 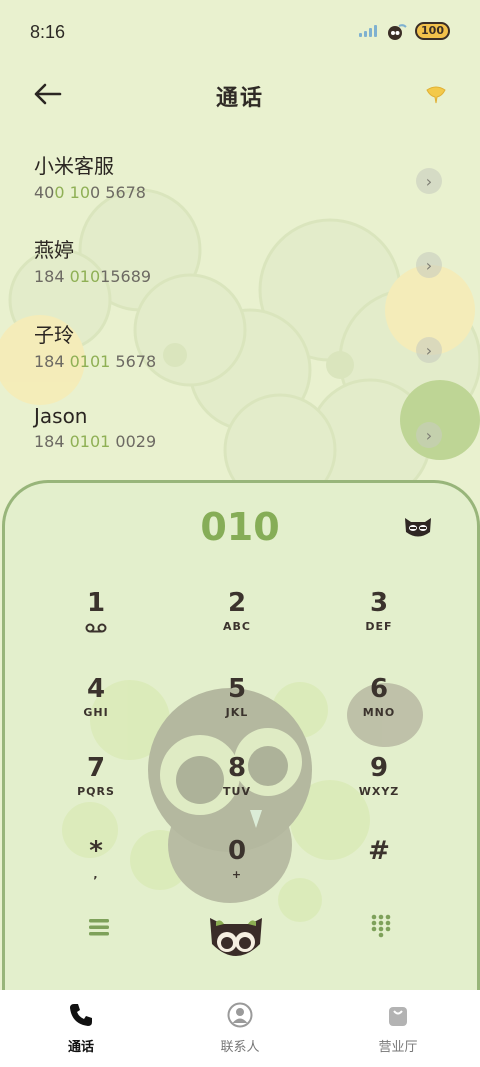 What do you see at coordinates (81, 1015) in the screenshot?
I see `phone-icon` at bounding box center [81, 1015].